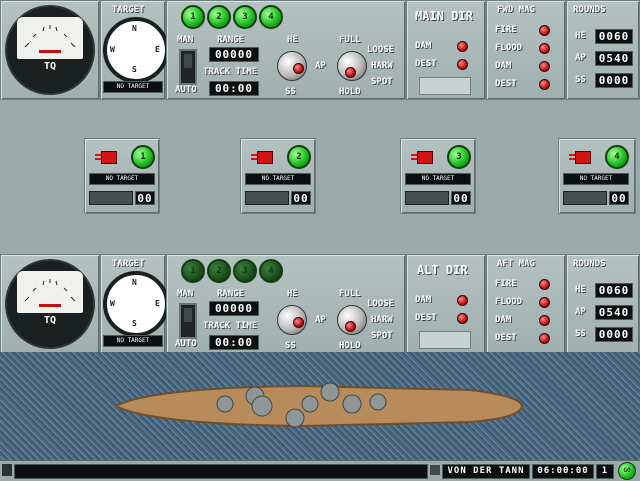  Describe the element at coordinates (423, 300) in the screenshot. I see `dir-dam-label-2: DAM` at that location.